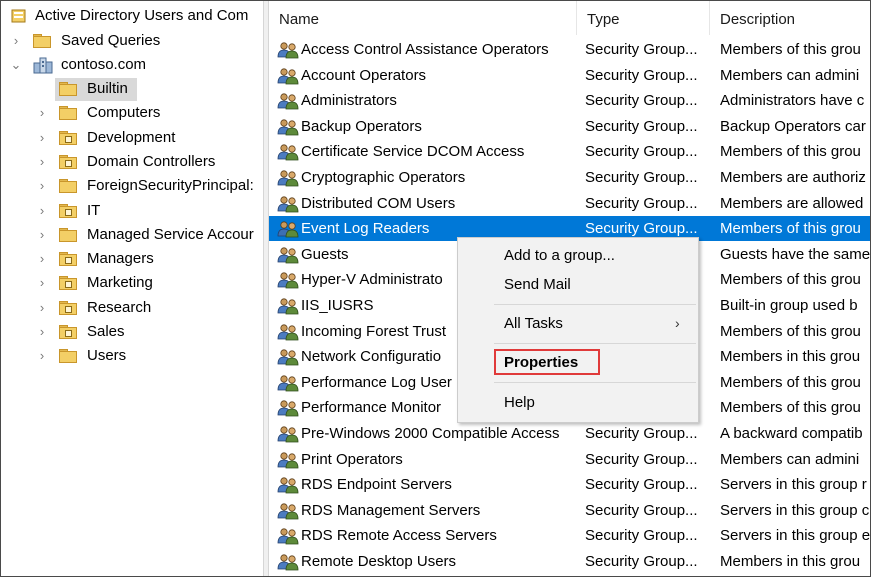 Image resolution: width=871 pixels, height=577 pixels. I want to click on column-header: Name Type Description, so click(569, 18).